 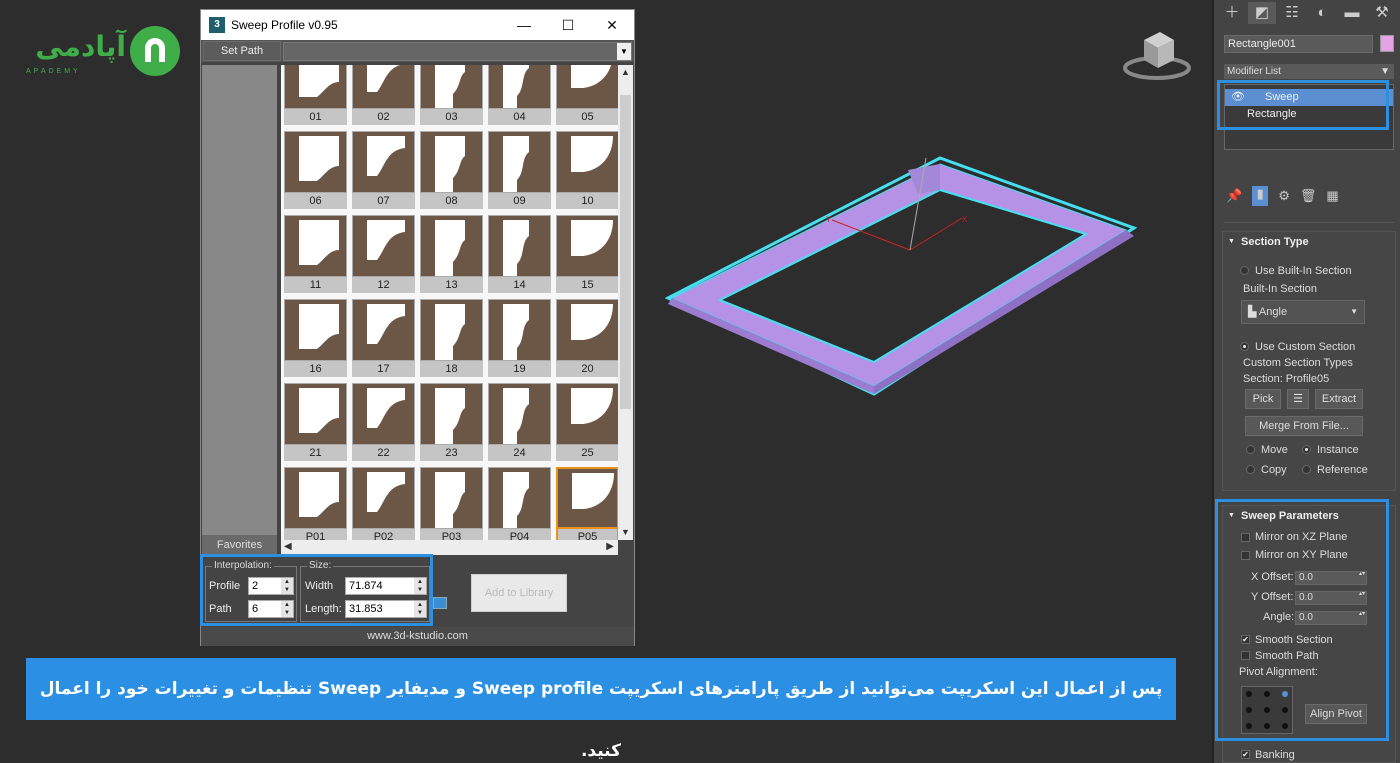 What do you see at coordinates (1250, 469) in the screenshot?
I see `copy-radio` at bounding box center [1250, 469].